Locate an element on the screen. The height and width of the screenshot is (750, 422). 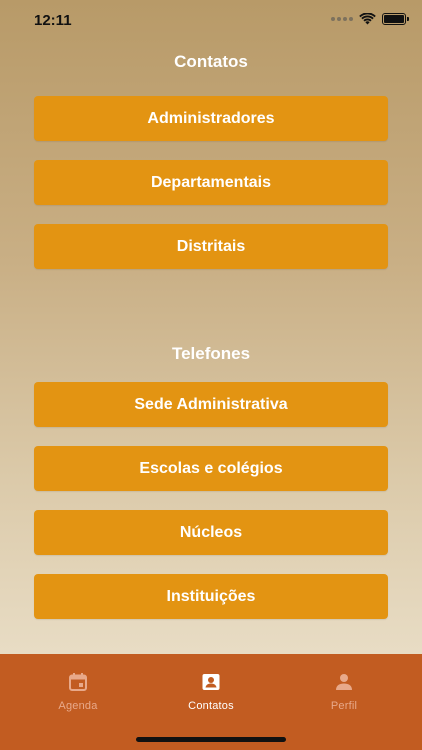
person-icon is located at coordinates (344, 682).